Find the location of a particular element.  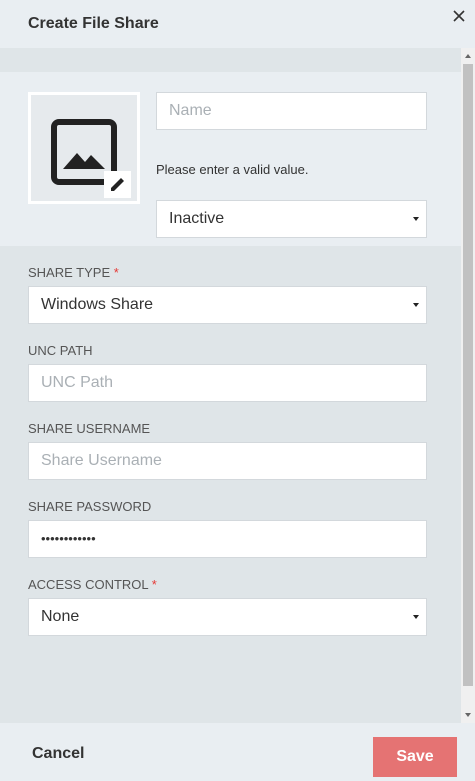

close-icon is located at coordinates (459, 16).